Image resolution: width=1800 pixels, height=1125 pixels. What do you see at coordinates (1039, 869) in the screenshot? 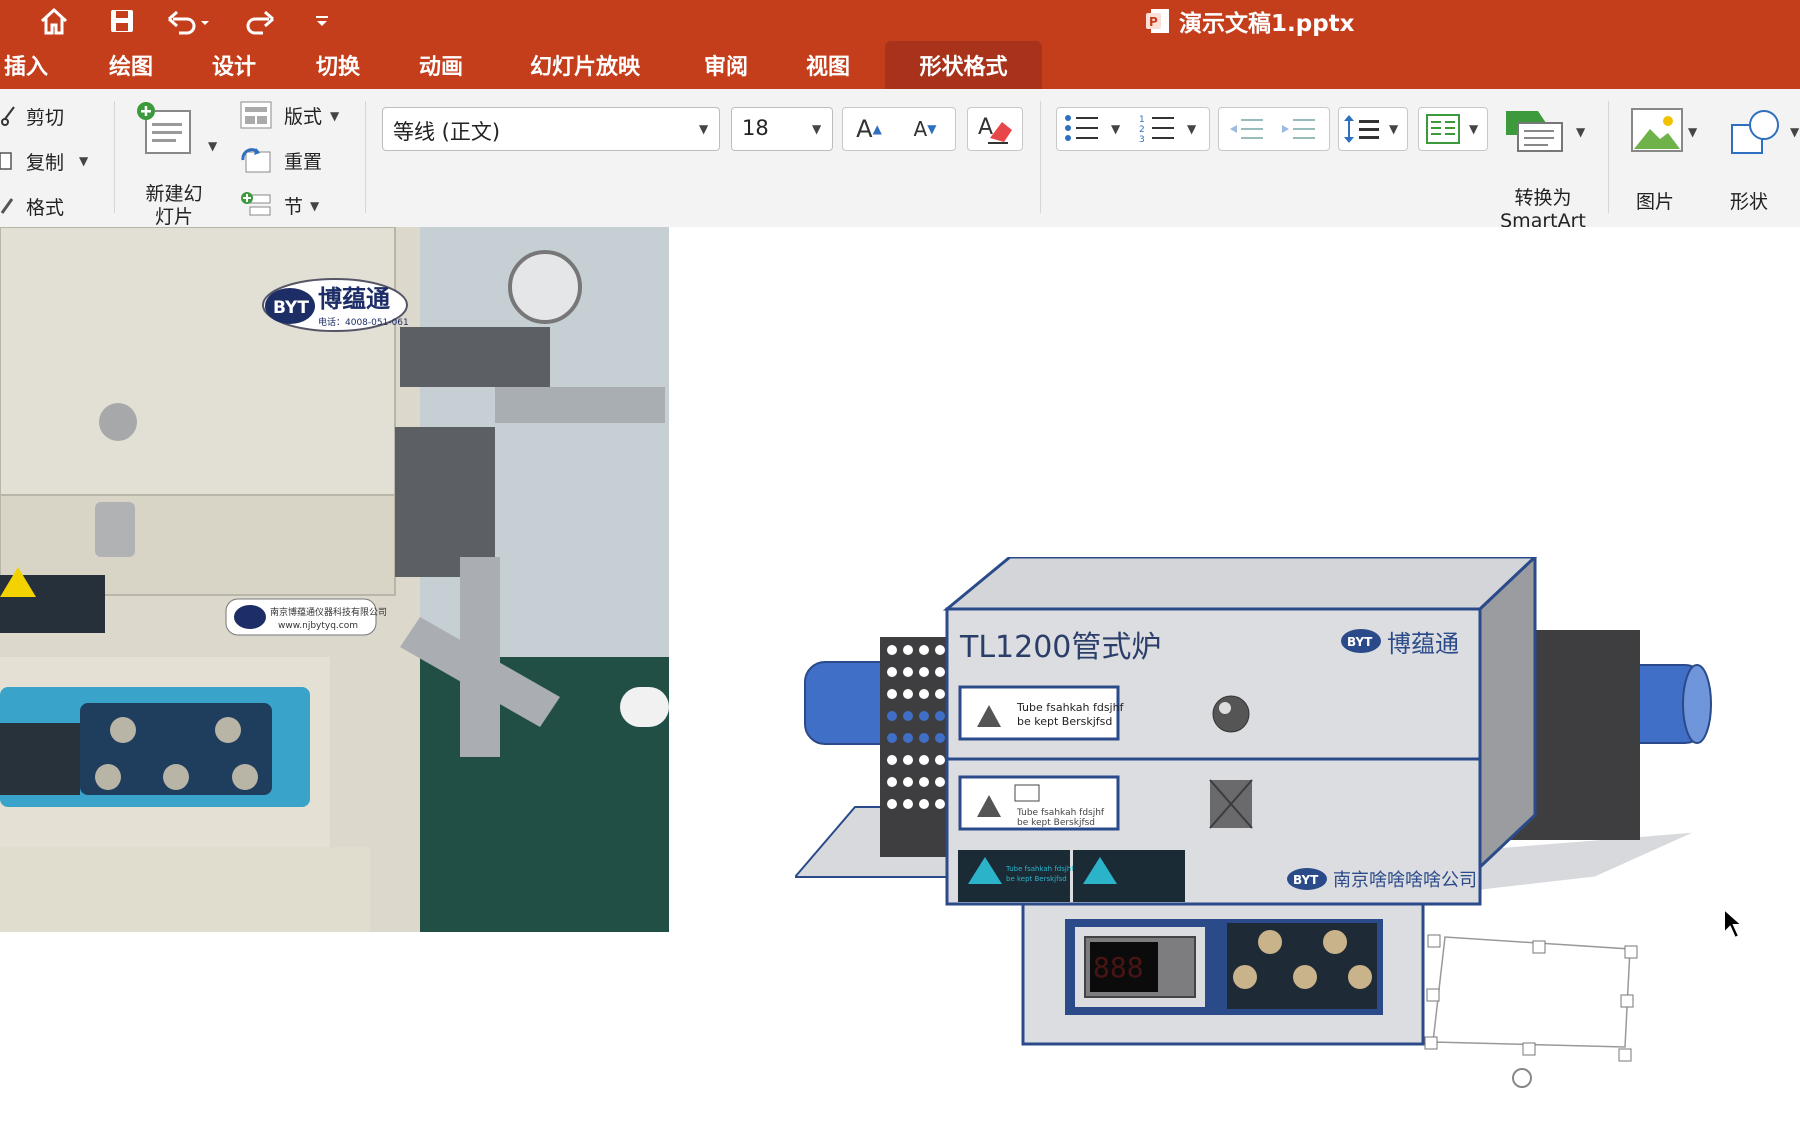
I see `warning-3-line1: Tube fsahkah fdsjhf` at bounding box center [1039, 869].